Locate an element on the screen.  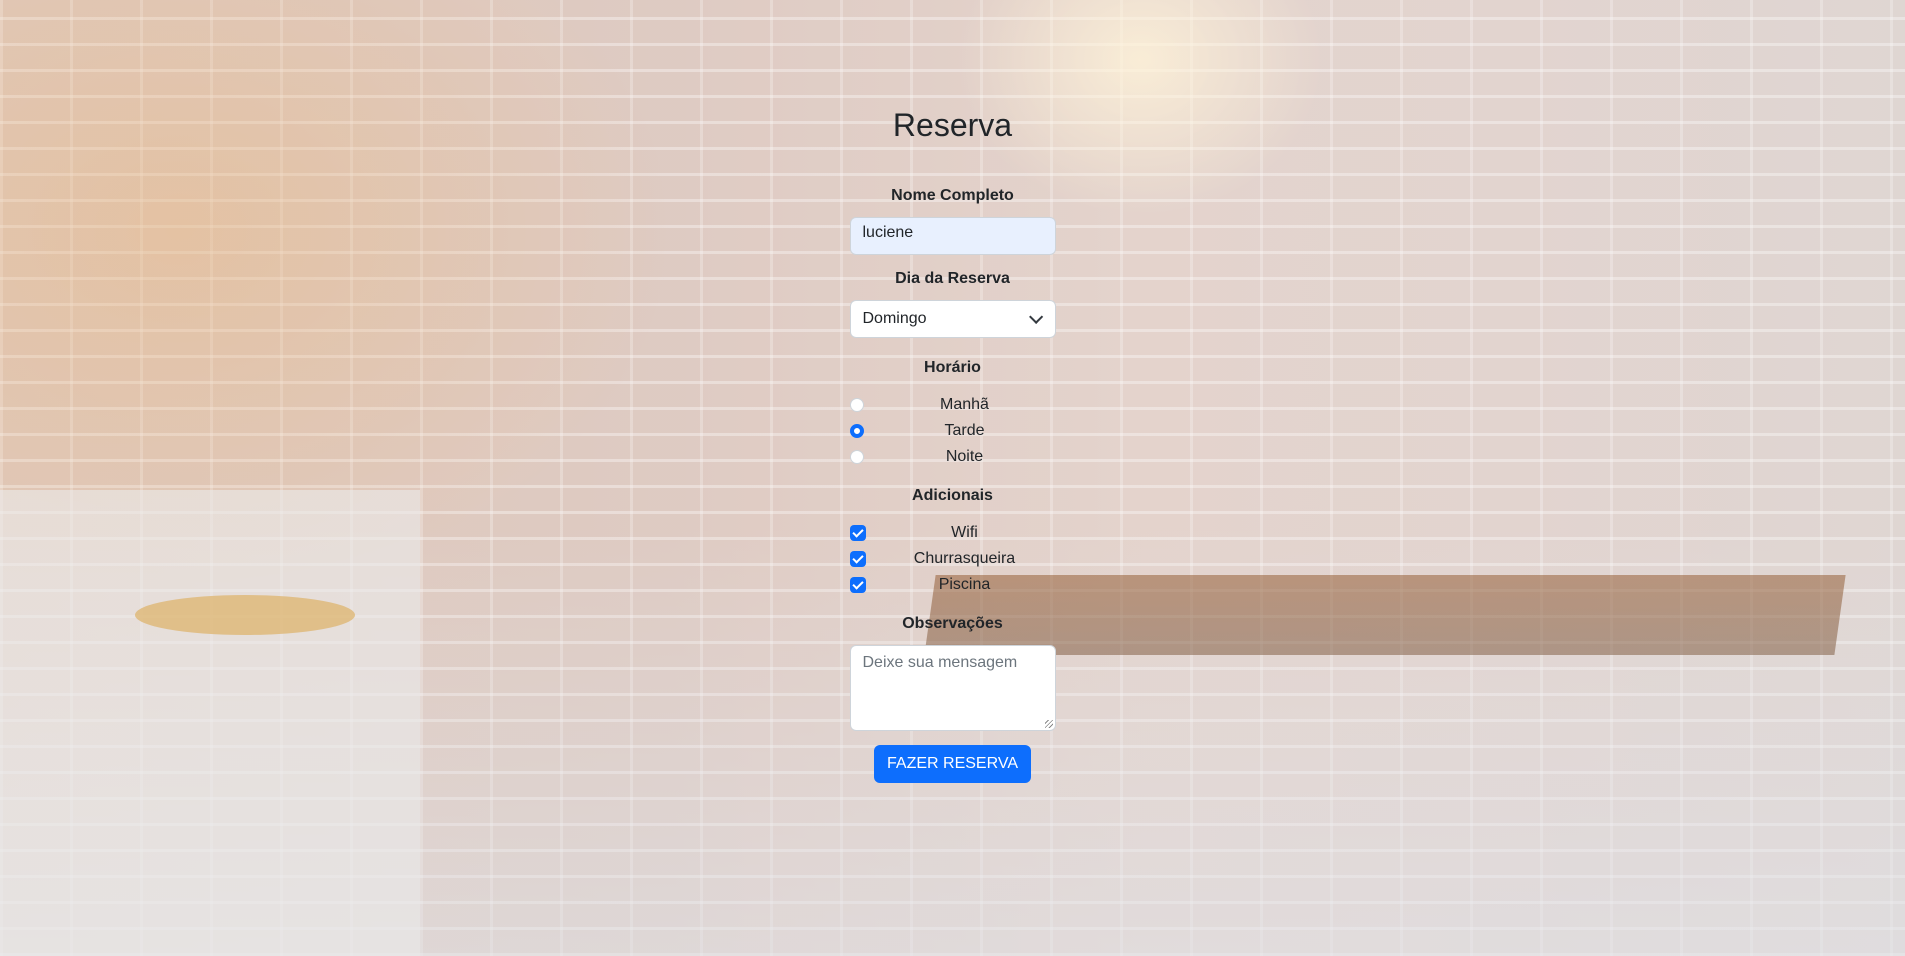
checkbox-churrasqueira is located at coordinates (857, 559).